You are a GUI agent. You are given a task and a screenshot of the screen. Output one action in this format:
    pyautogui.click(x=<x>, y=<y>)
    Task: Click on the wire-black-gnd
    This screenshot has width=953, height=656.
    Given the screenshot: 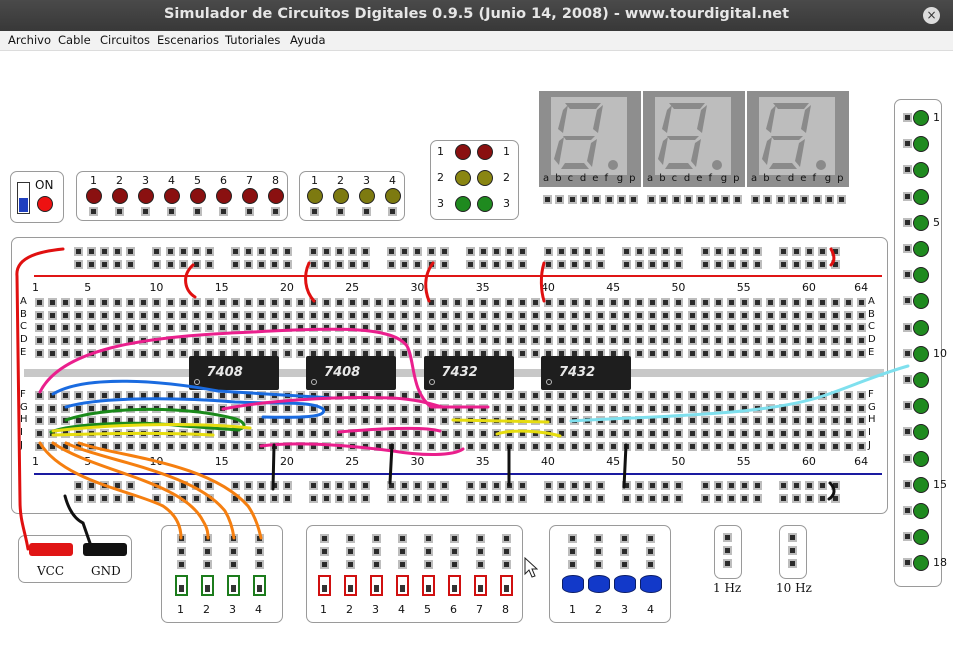 What is the action you would take?
    pyautogui.click(x=78, y=521)
    